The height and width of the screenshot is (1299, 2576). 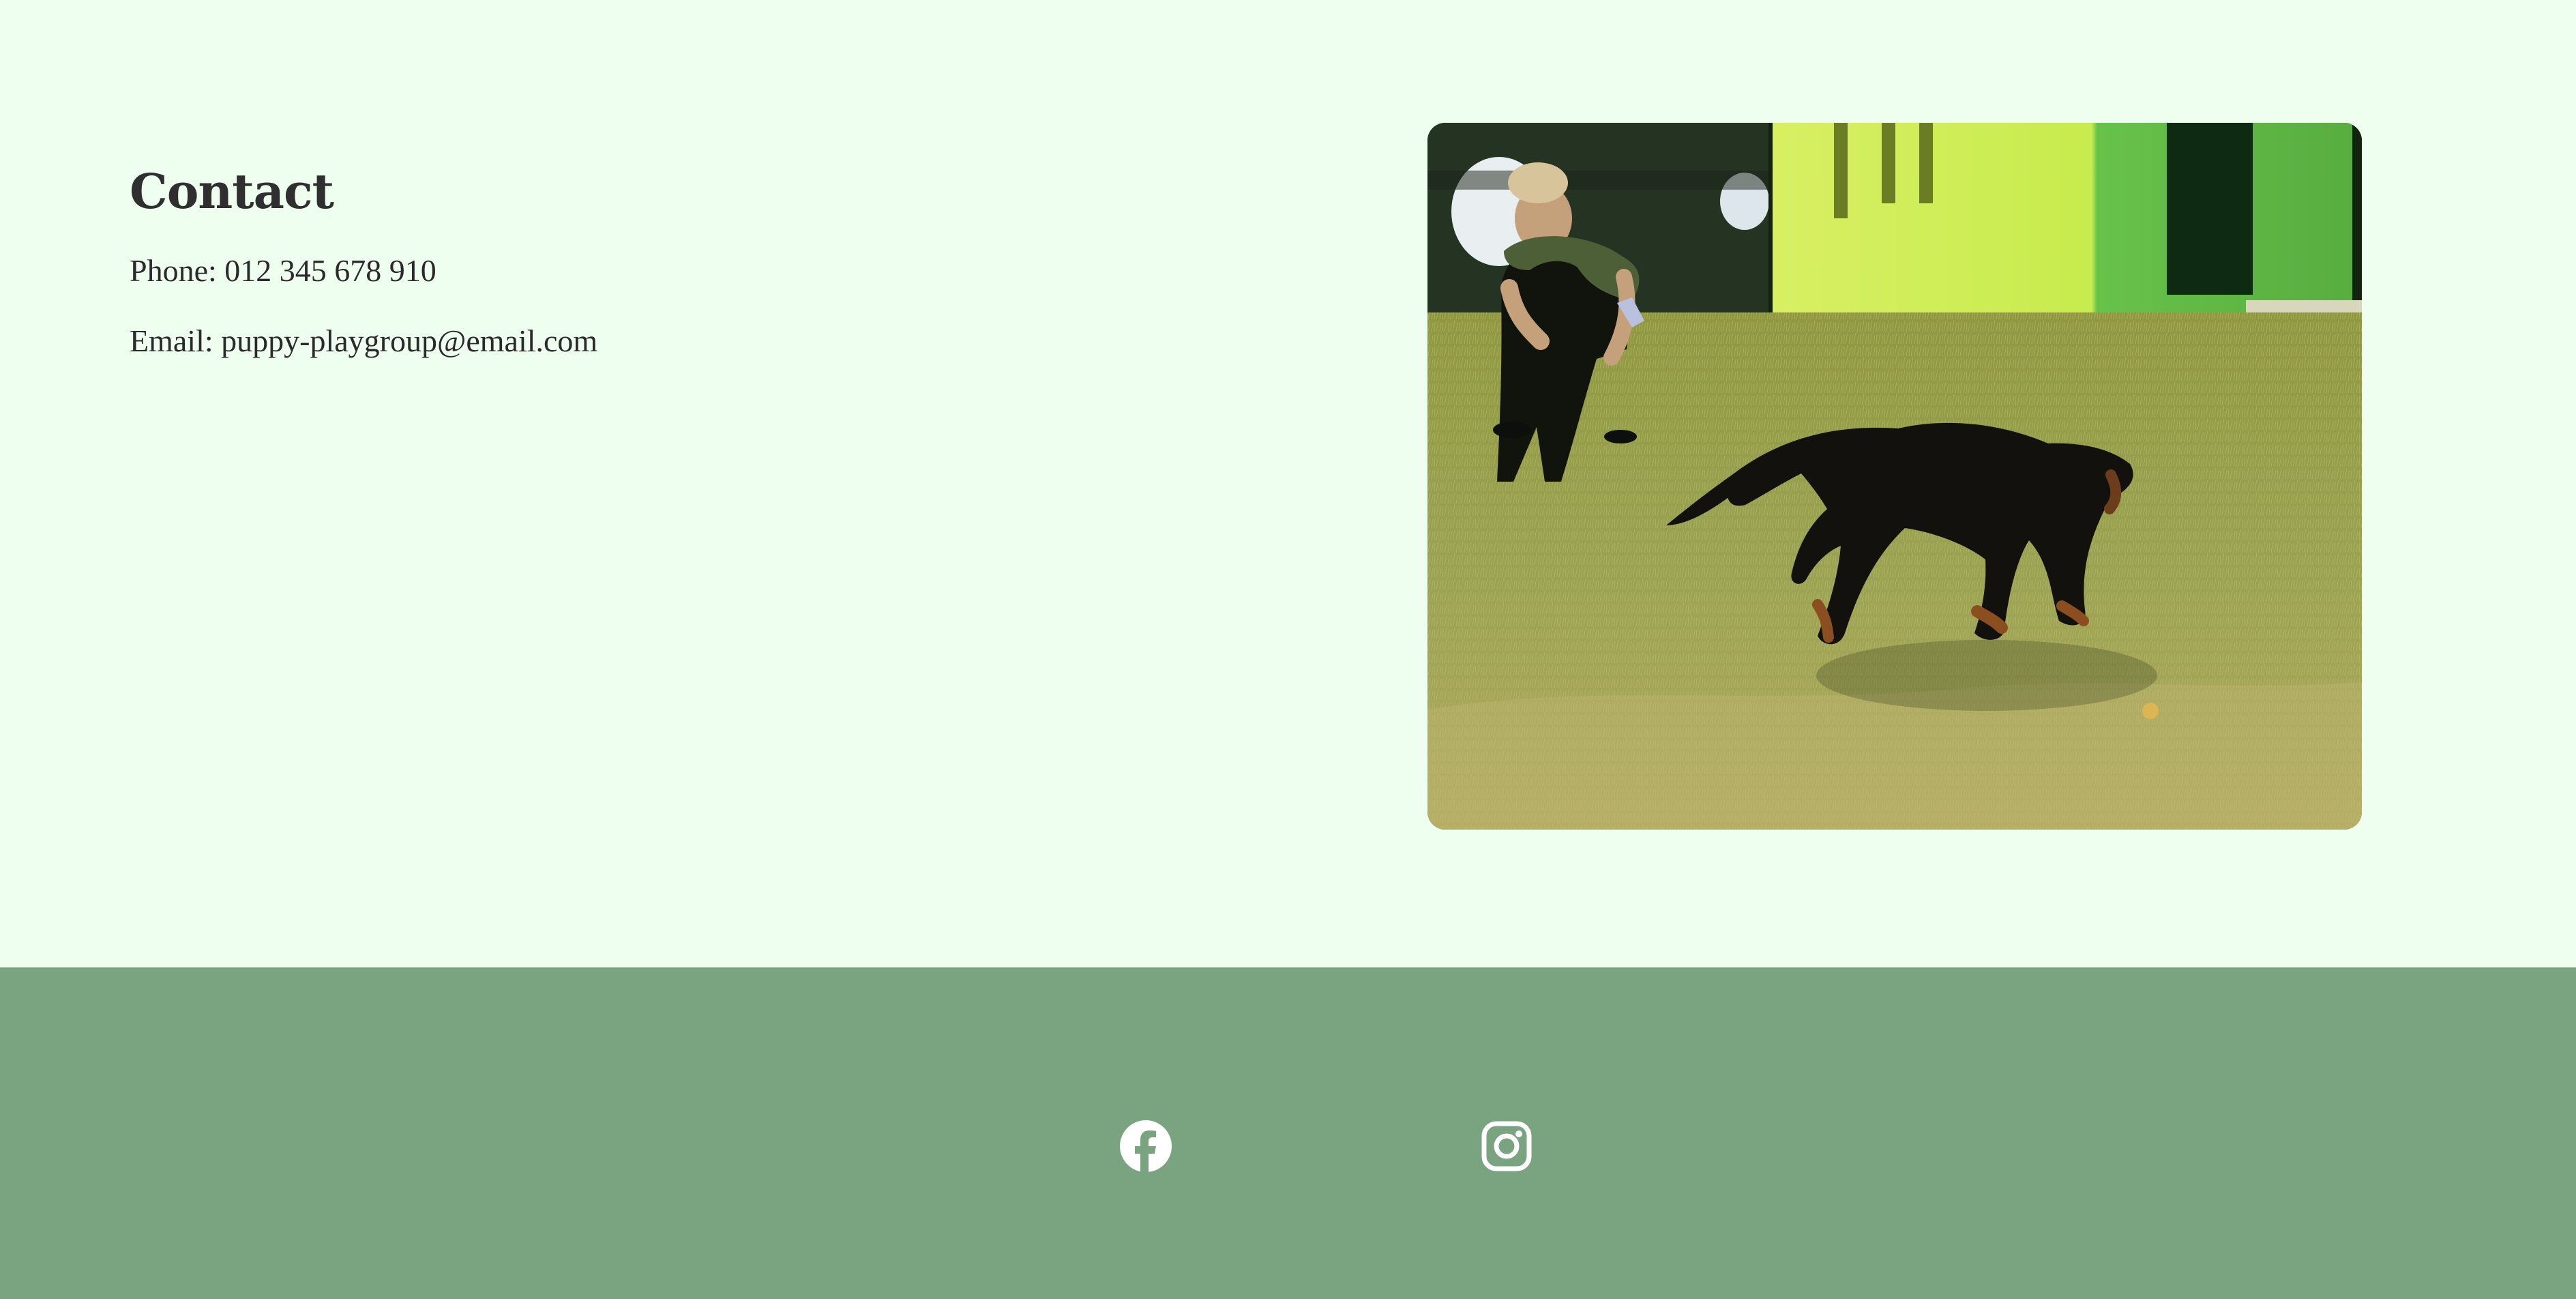 I want to click on facebook-link, so click(x=1146, y=1146).